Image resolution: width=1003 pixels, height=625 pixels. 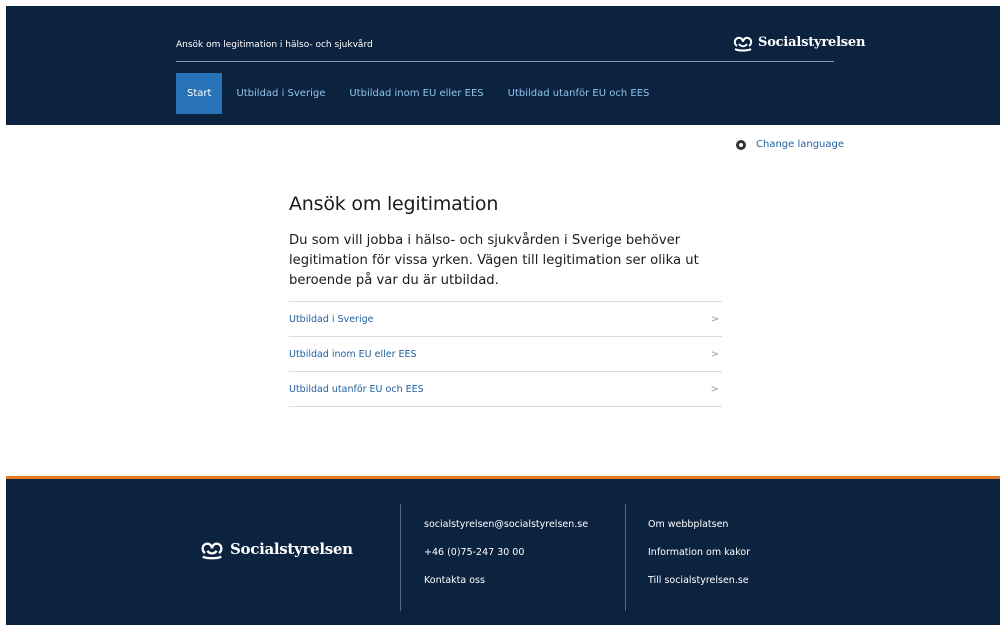 I want to click on change-language-link: Change language, so click(x=790, y=144).